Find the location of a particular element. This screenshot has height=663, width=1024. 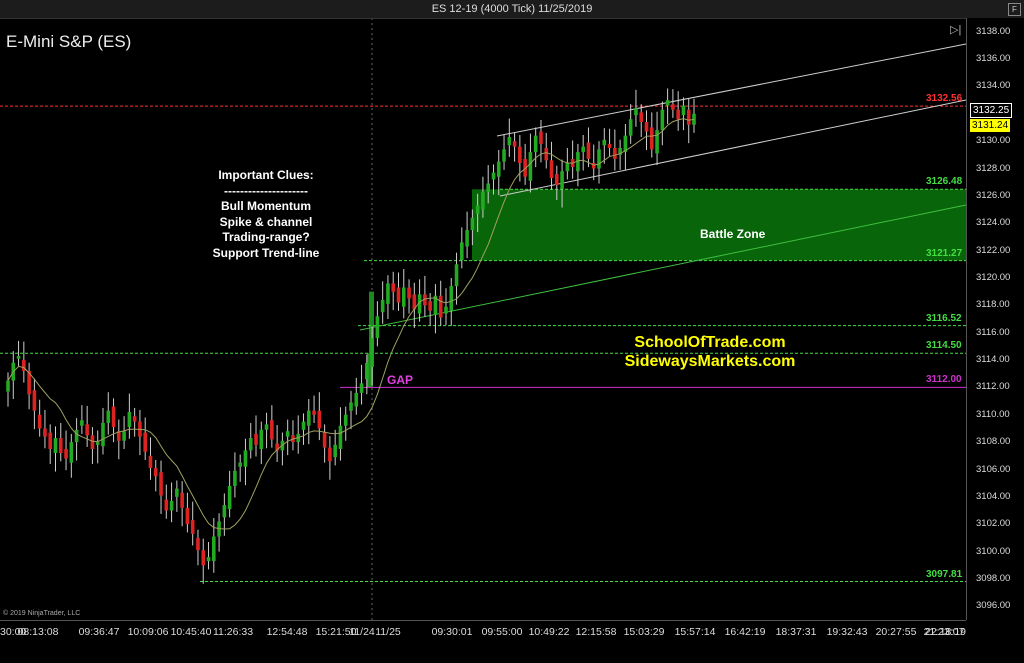

gap-label: GAP is located at coordinates (400, 380).